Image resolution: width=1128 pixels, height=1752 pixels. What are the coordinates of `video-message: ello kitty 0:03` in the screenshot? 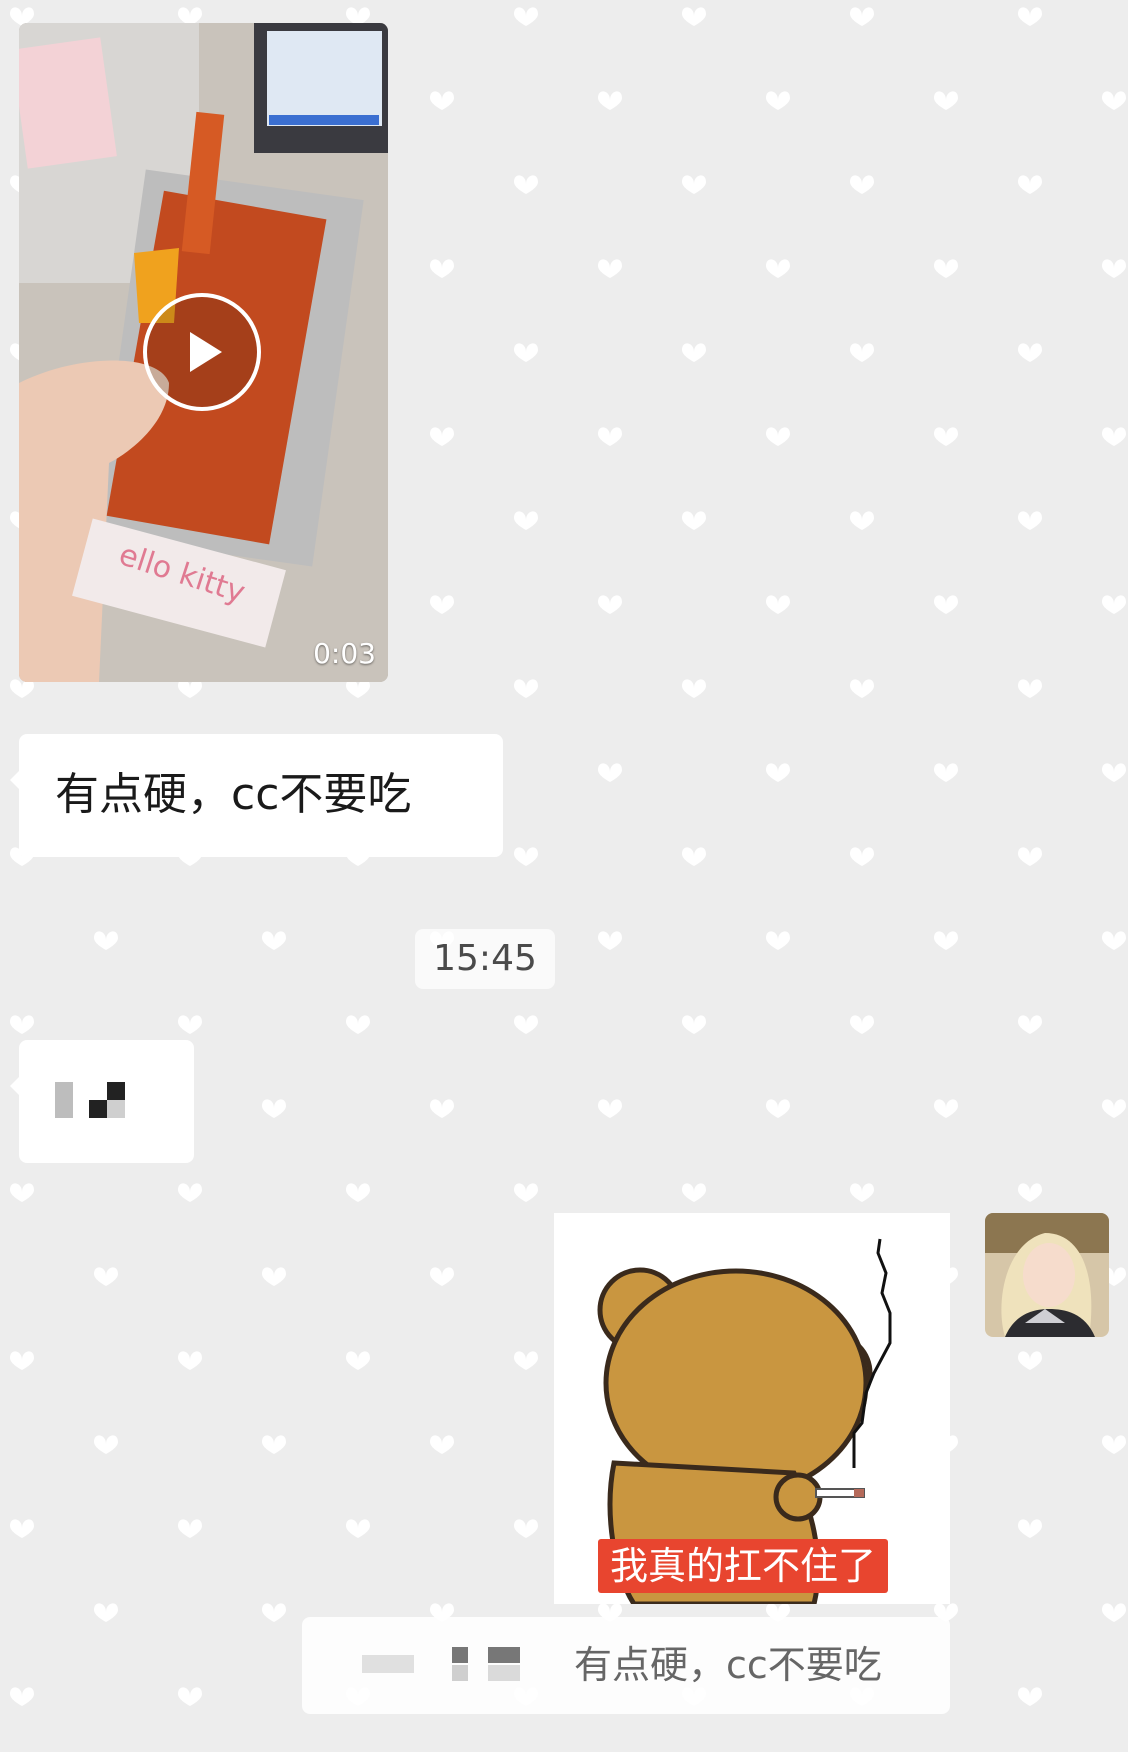 It's located at (203, 352).